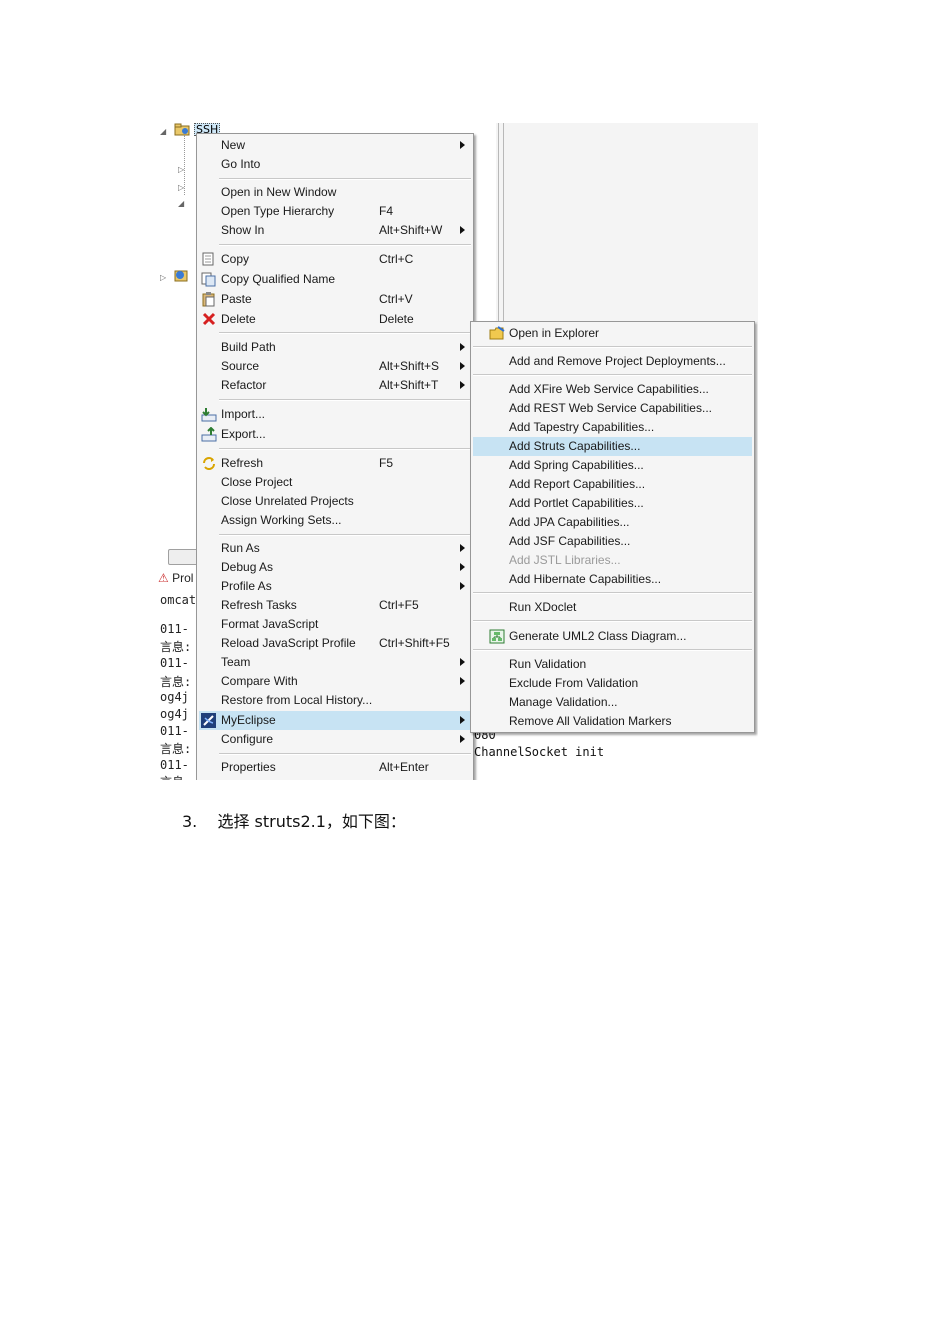 Image resolution: width=950 pixels, height=1344 pixels. Describe the element at coordinates (246, 586) in the screenshot. I see `menu-item-label: Profile As` at that location.